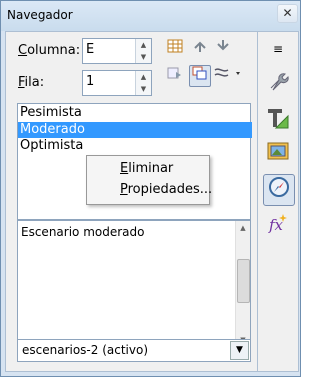  I want to click on drag-mode-icon, so click(229, 76).